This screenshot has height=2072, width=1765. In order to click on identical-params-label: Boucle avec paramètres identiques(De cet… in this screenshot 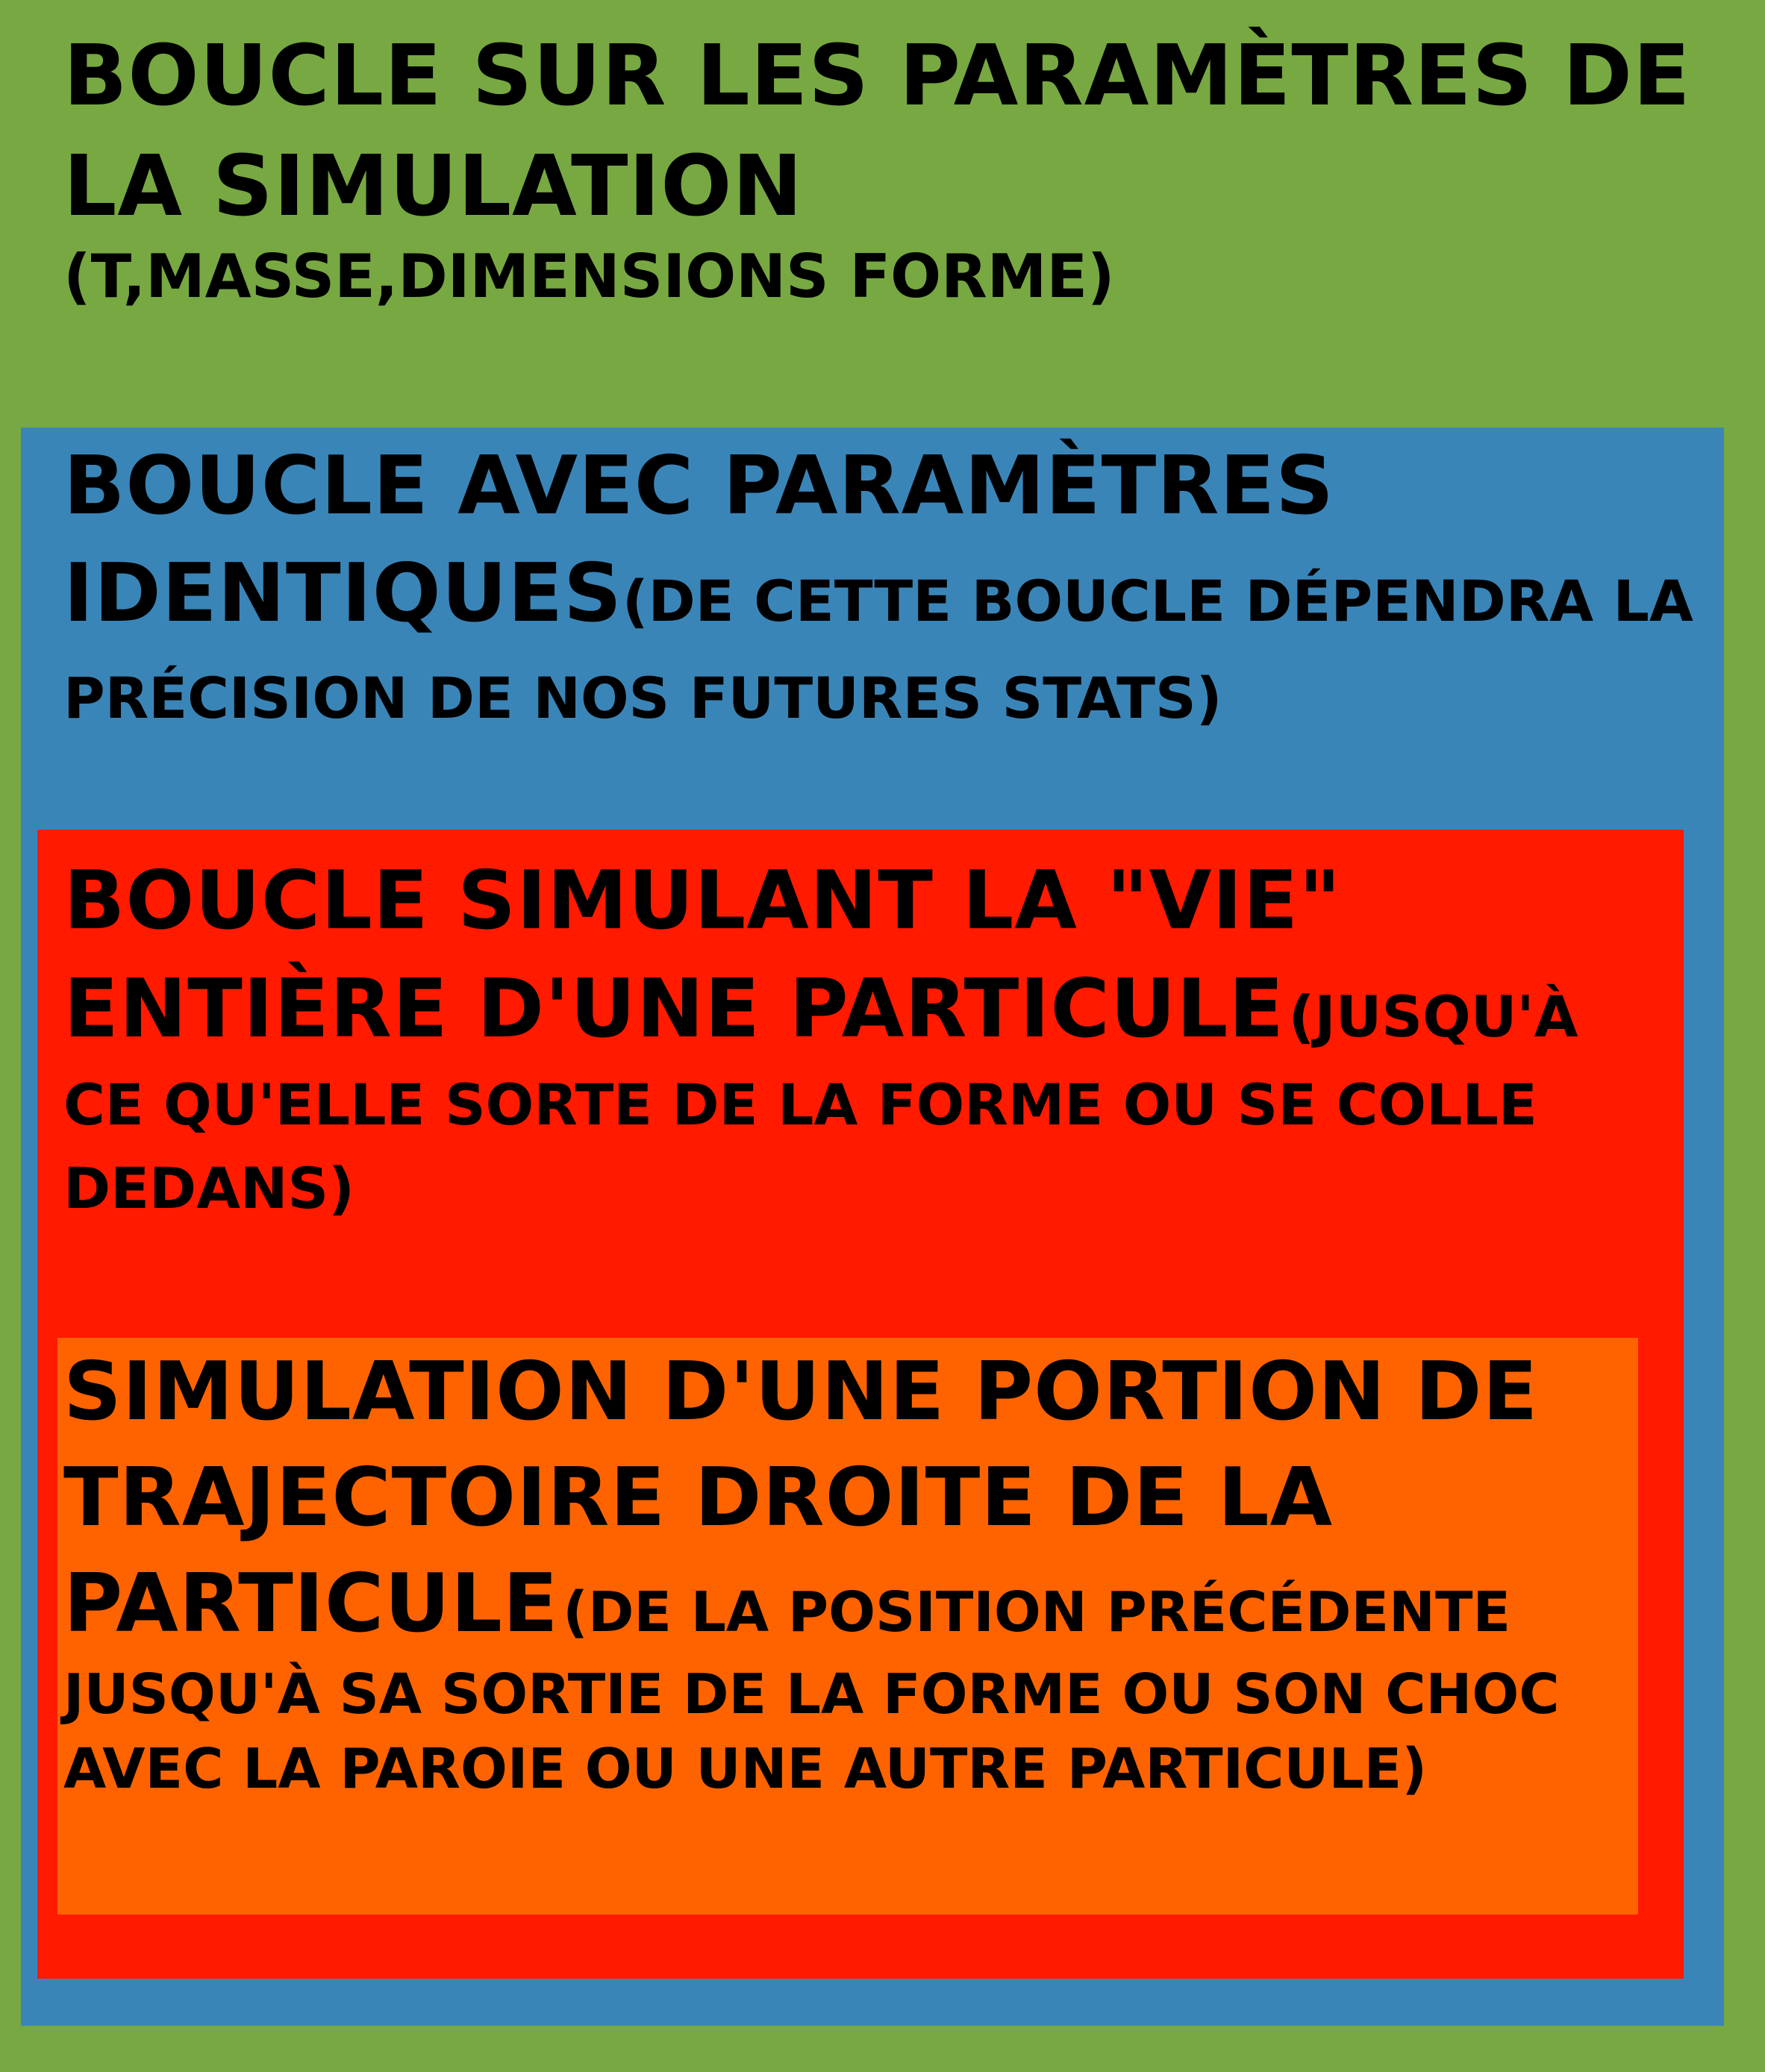, I will do `click(878, 585)`.